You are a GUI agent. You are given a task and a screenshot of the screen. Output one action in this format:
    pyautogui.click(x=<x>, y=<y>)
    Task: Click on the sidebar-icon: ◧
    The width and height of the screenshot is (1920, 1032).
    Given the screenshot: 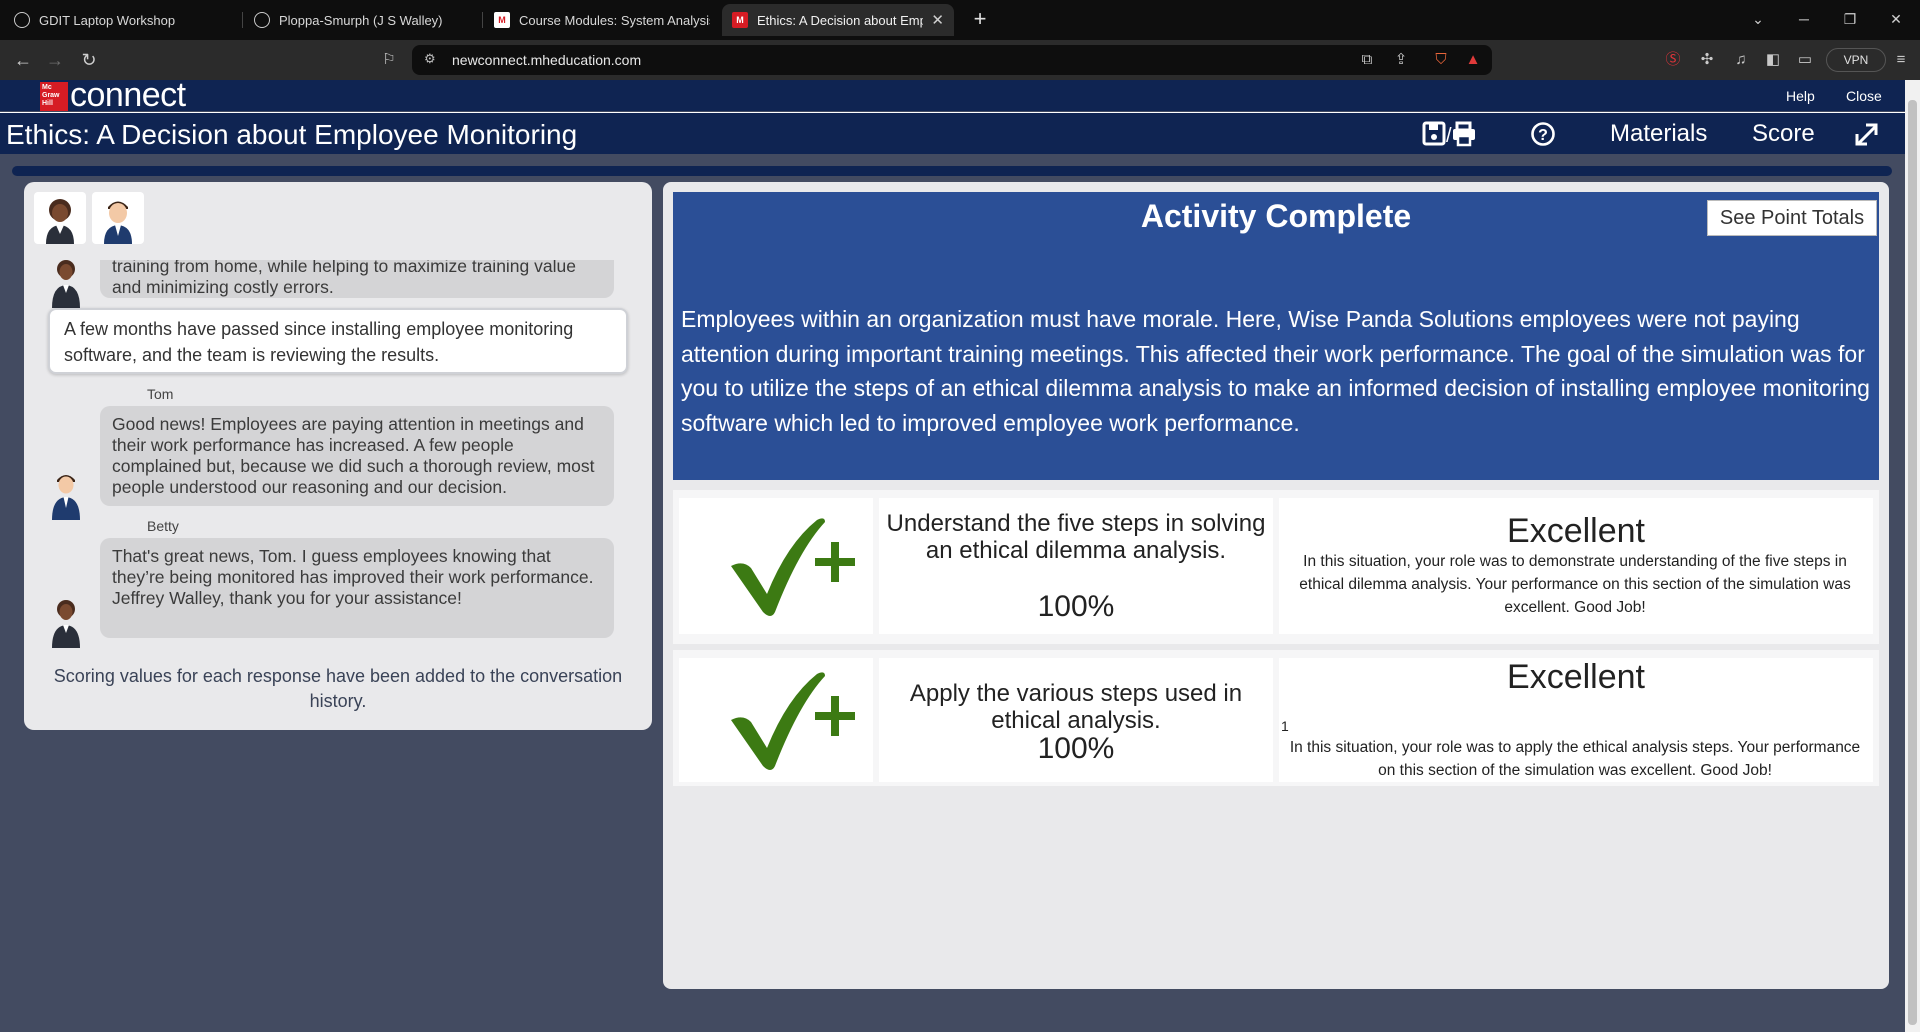 What is the action you would take?
    pyautogui.click(x=1773, y=60)
    